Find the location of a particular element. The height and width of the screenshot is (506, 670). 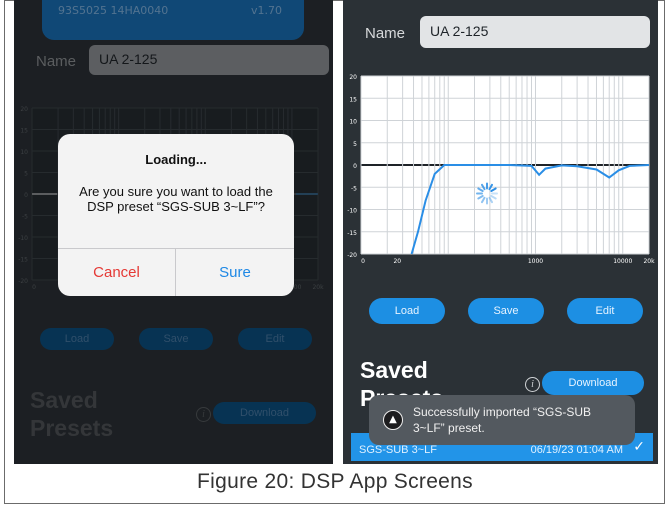

load-button: Load is located at coordinates (407, 311).